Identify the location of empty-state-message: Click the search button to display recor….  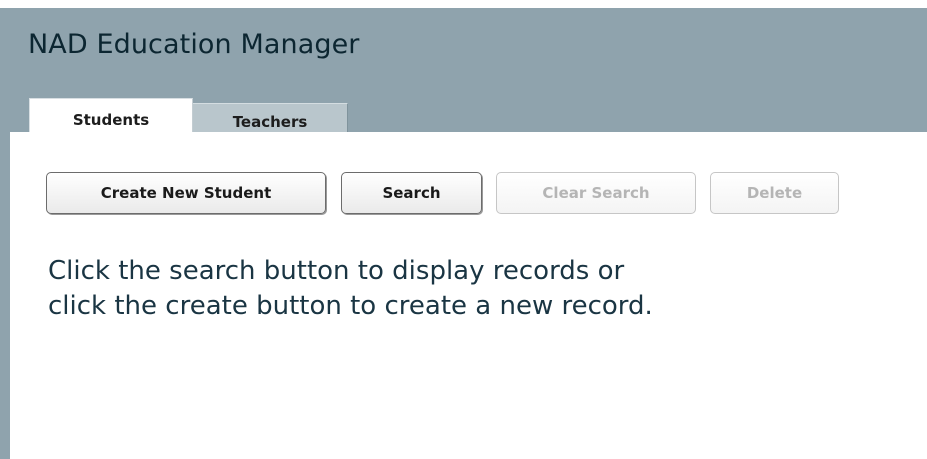
(350, 288).